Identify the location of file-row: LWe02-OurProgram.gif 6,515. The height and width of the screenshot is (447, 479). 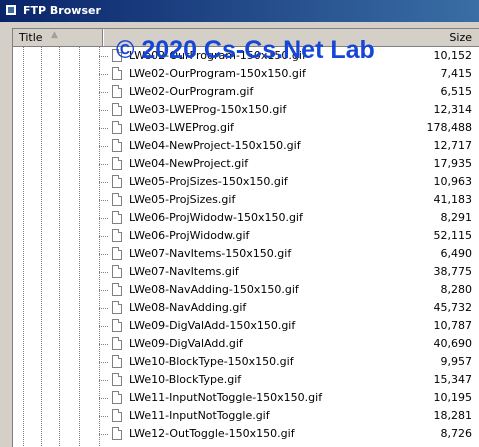
(246, 92).